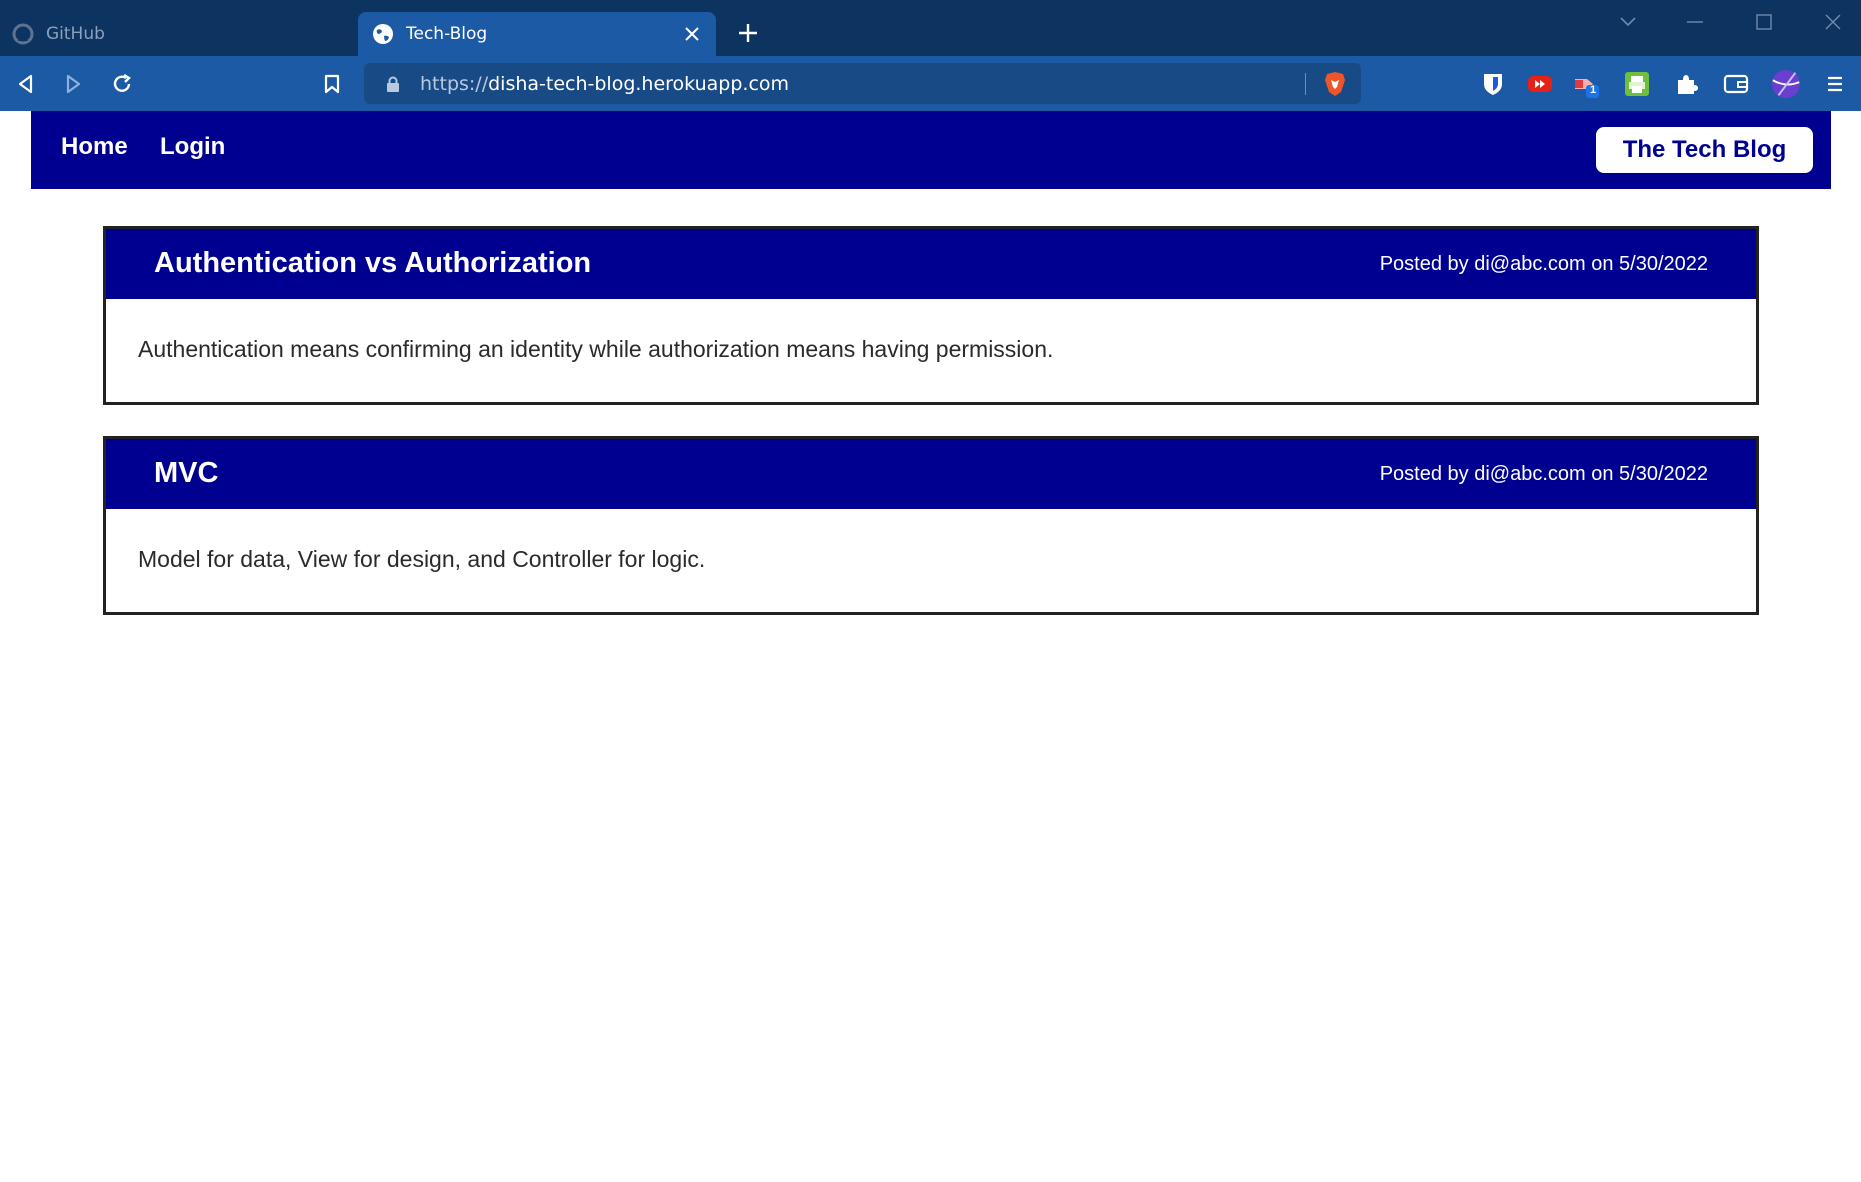 The height and width of the screenshot is (1182, 1861). What do you see at coordinates (1704, 150) in the screenshot?
I see `site-brand: The Tech Blog` at bounding box center [1704, 150].